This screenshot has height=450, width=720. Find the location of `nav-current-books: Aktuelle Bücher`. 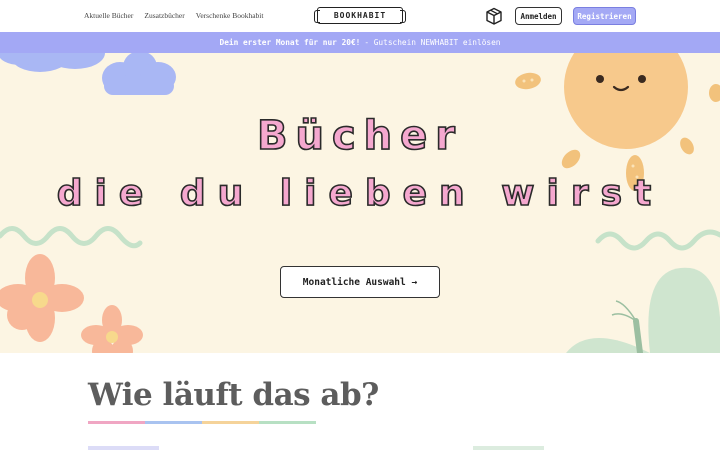

nav-current-books: Aktuelle Bücher is located at coordinates (108, 15).